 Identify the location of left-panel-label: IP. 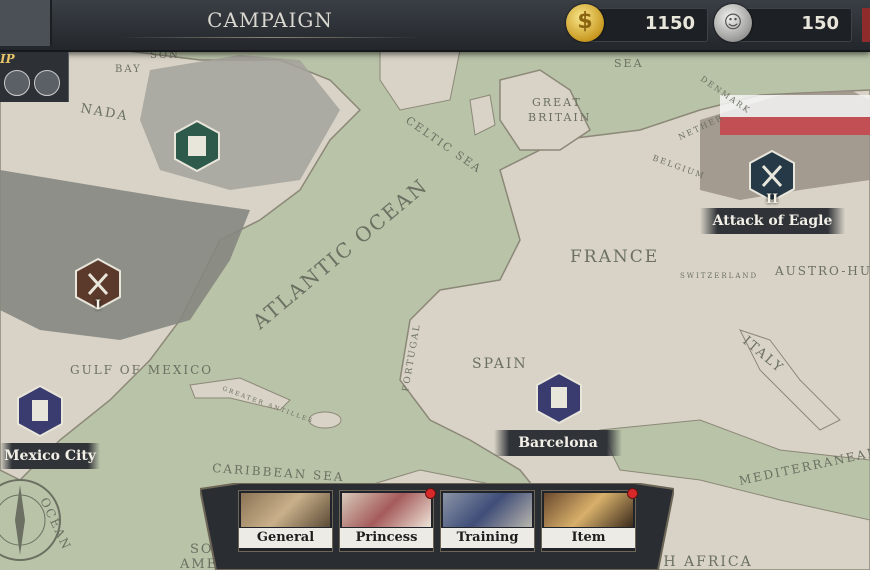
(7, 59).